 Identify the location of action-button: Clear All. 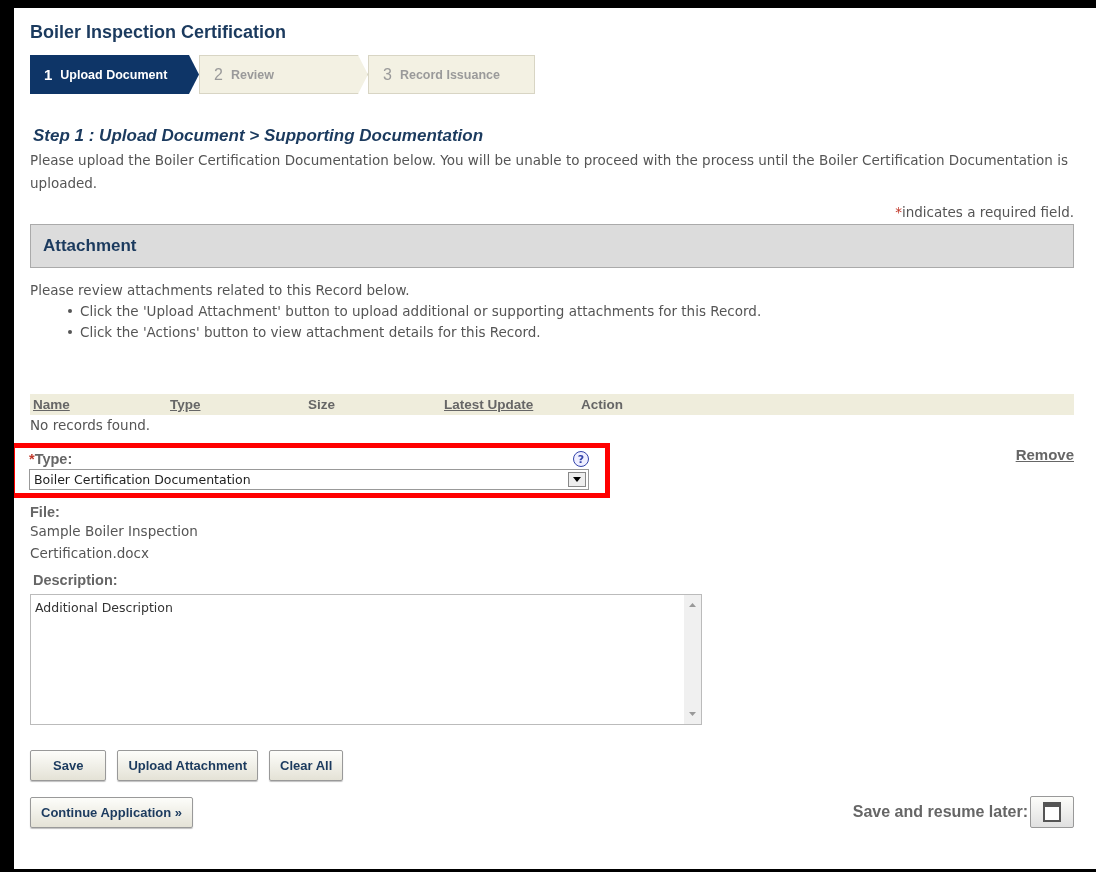
(306, 765).